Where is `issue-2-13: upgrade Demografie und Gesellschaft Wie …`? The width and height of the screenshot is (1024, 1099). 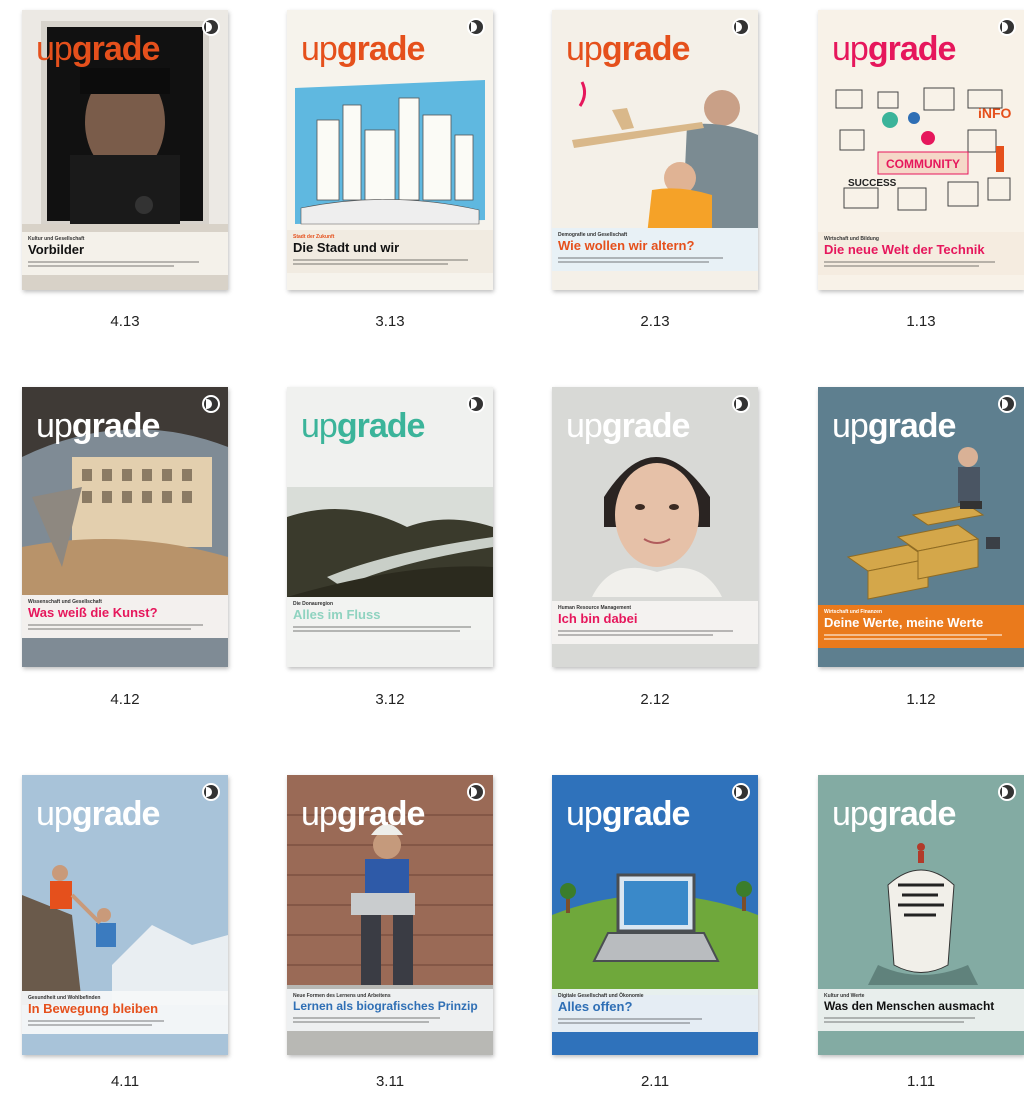 issue-2-13: upgrade Demografie und Gesellschaft Wie … is located at coordinates (655, 150).